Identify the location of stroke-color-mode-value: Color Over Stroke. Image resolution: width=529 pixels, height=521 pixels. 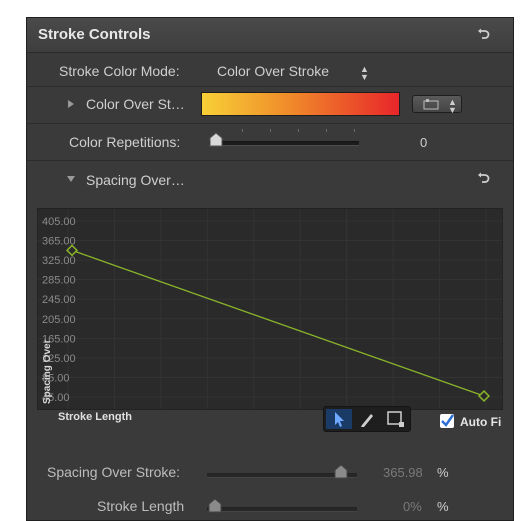
(273, 71).